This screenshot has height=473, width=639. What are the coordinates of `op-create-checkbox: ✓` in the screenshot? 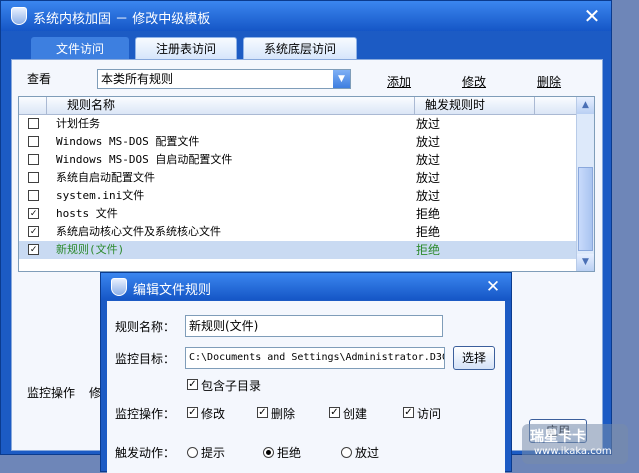 It's located at (334, 412).